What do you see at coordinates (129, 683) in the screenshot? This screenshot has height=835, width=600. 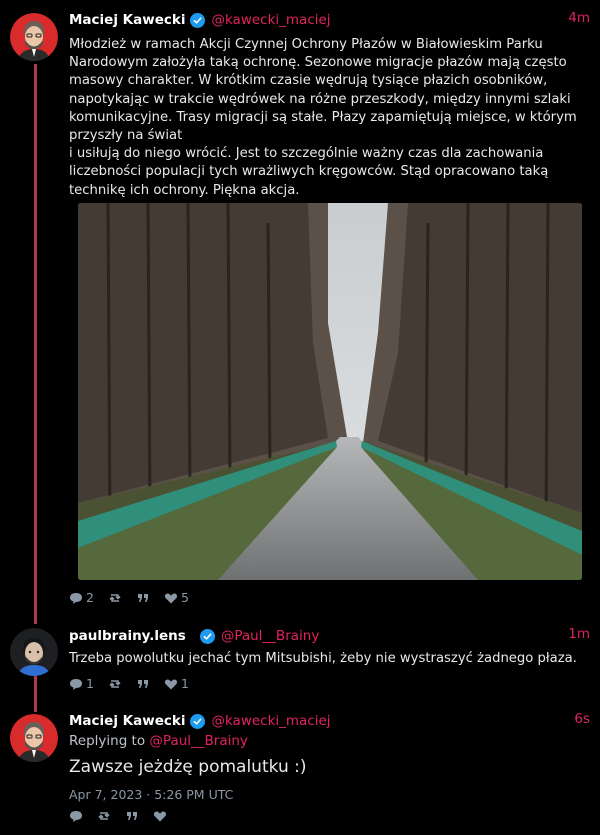 I see `post-actions: 1 1` at bounding box center [129, 683].